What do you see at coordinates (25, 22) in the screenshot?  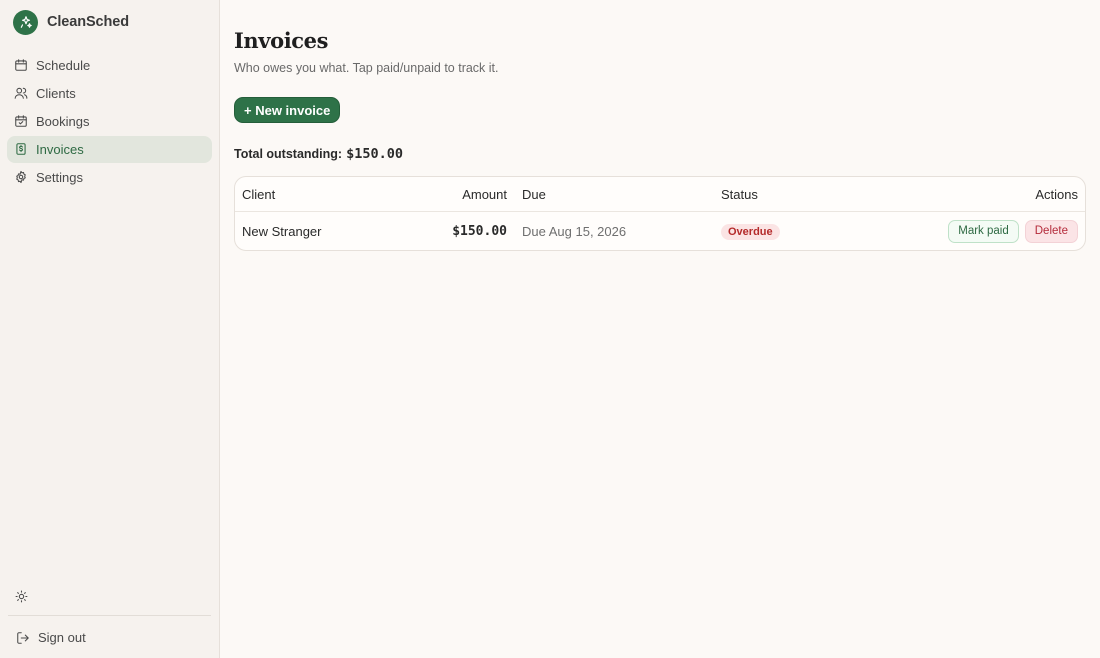 I see `sparkle-logo-icon` at bounding box center [25, 22].